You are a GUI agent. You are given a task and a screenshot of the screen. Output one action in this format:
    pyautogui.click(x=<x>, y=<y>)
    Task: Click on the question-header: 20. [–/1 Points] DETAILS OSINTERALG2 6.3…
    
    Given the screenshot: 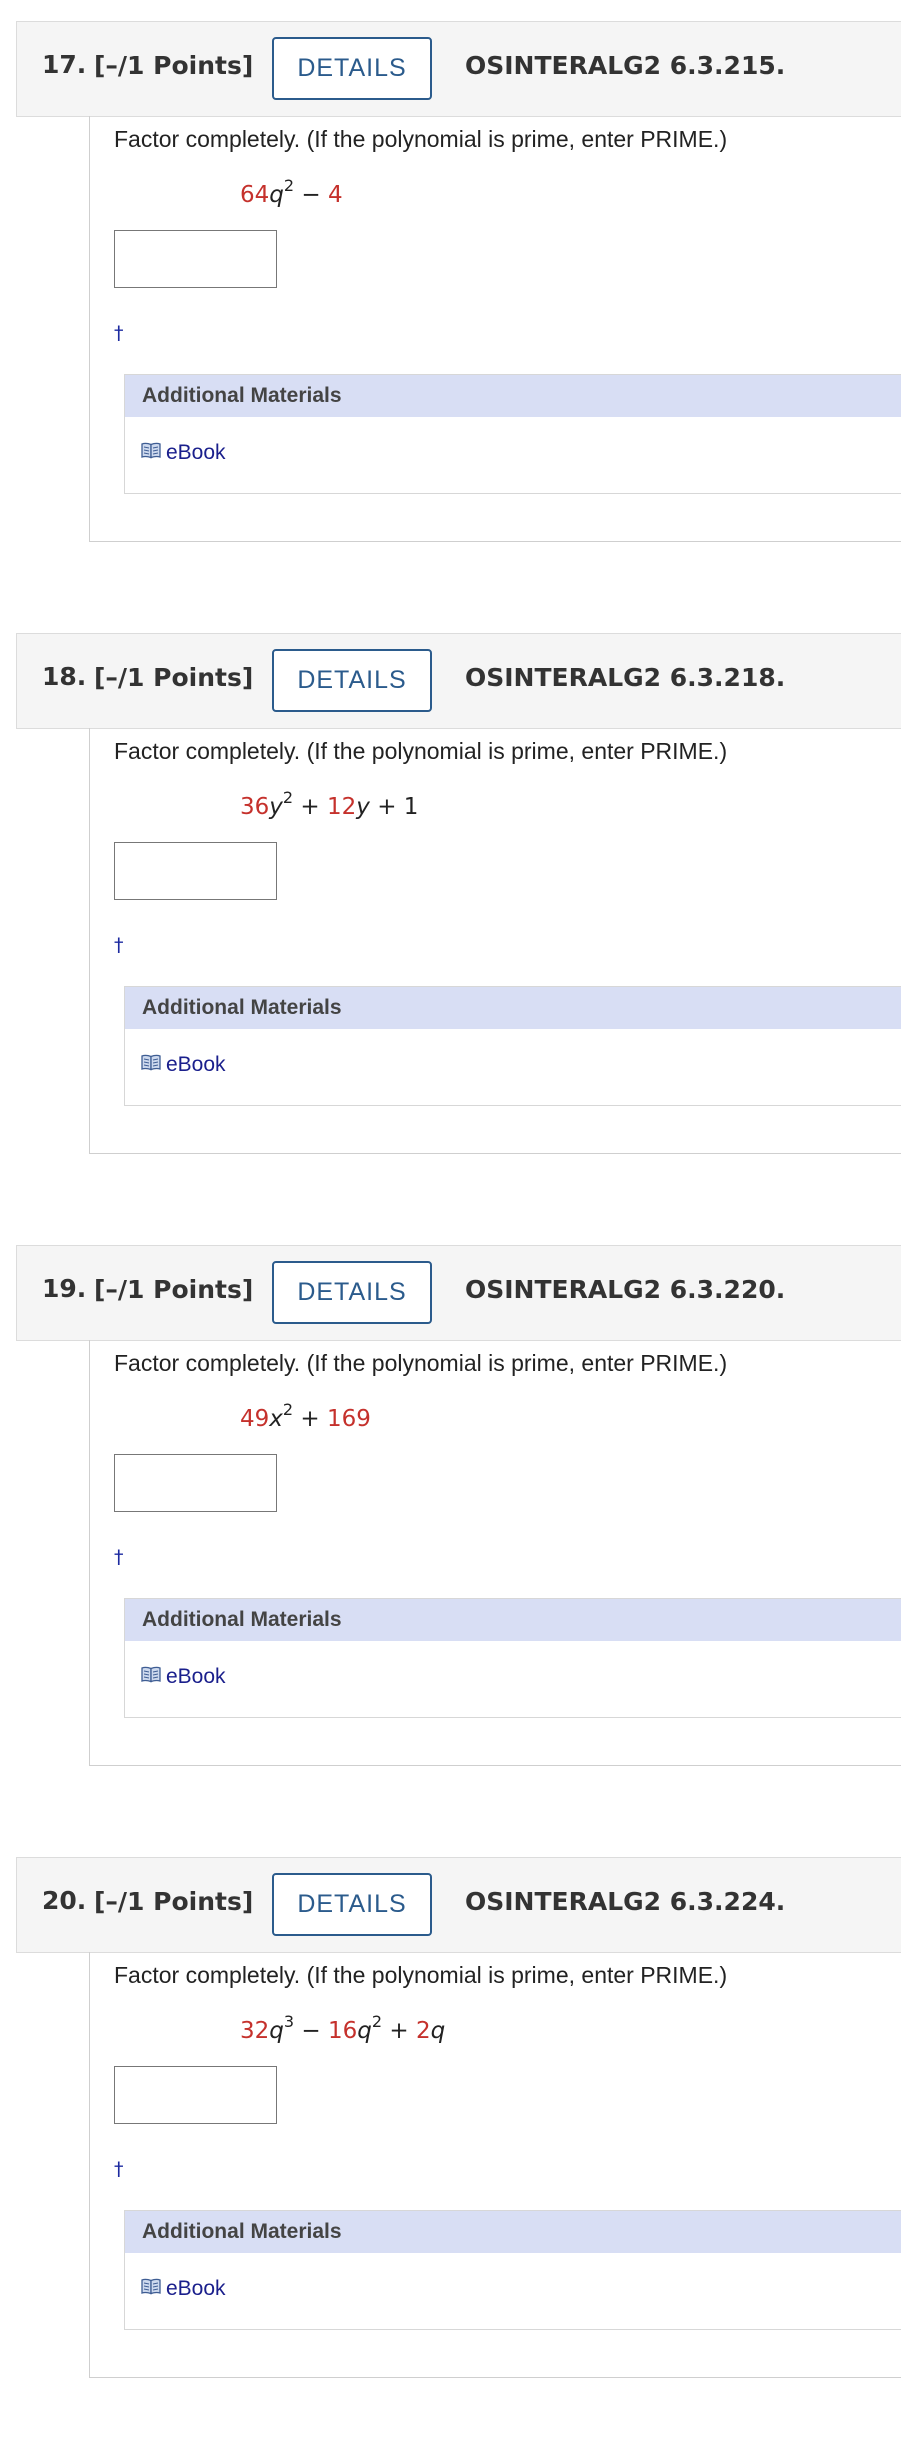 What is the action you would take?
    pyautogui.click(x=458, y=1905)
    